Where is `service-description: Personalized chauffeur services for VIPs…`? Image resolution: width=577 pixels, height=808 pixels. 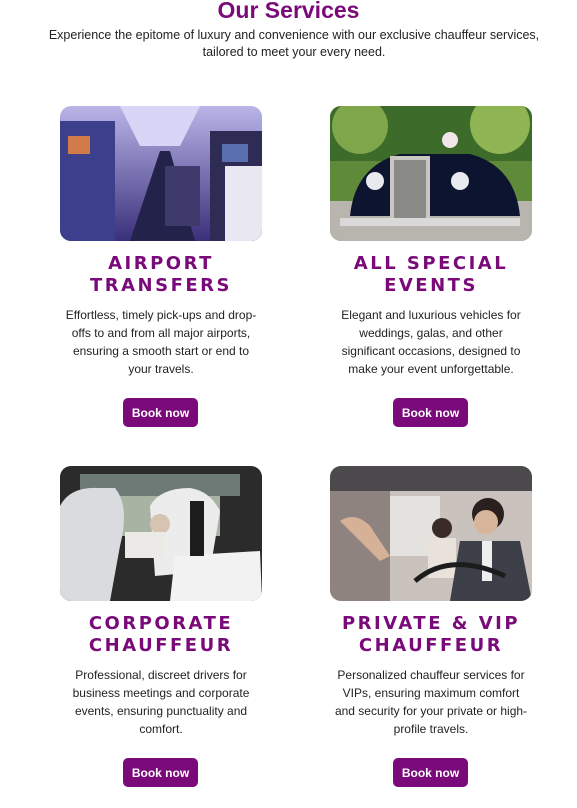 service-description: Personalized chauffeur services for VIPs… is located at coordinates (431, 702).